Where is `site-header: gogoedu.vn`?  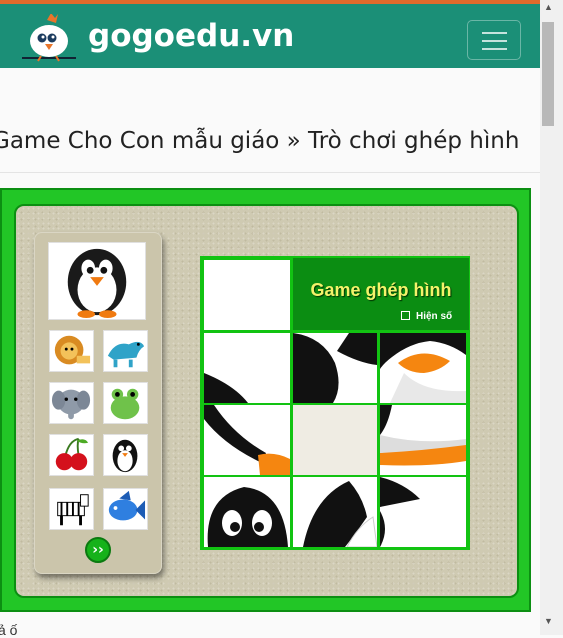
site-header: gogoedu.vn is located at coordinates (270, 36).